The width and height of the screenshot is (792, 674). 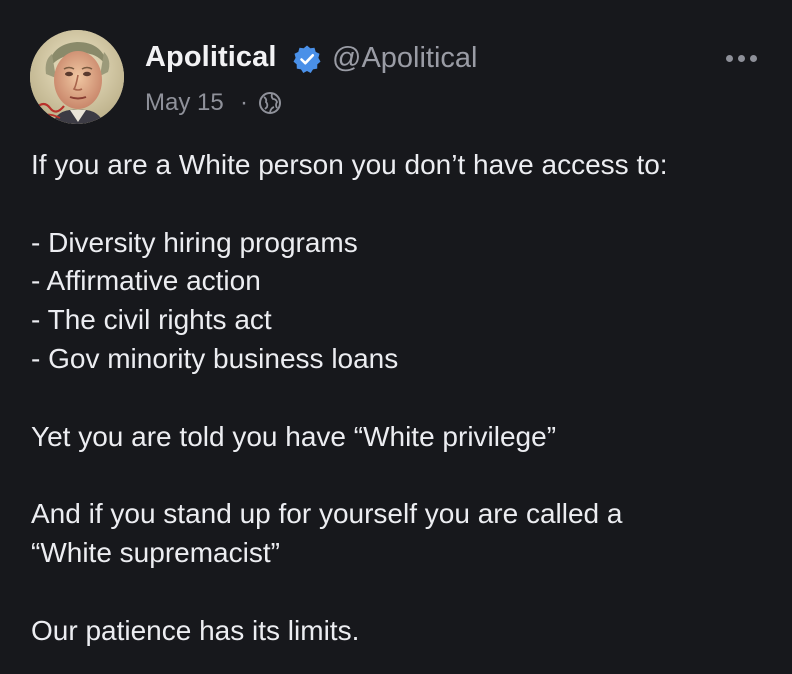 I want to click on avatar, so click(x=77, y=77).